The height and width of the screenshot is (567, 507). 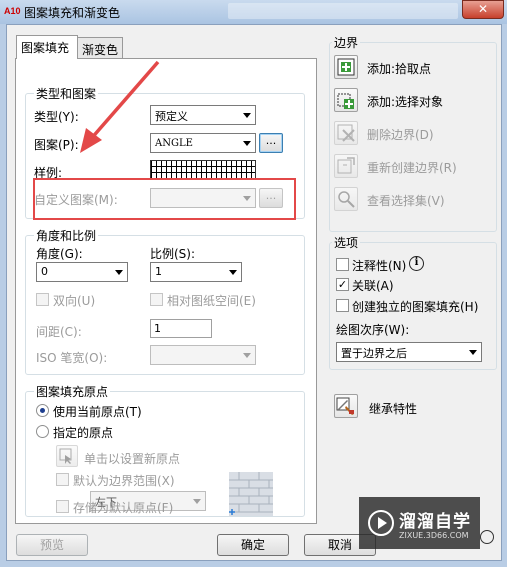 What do you see at coordinates (434, 535) in the screenshot?
I see `watermark-url: ZIXUE.3D66.COM` at bounding box center [434, 535].